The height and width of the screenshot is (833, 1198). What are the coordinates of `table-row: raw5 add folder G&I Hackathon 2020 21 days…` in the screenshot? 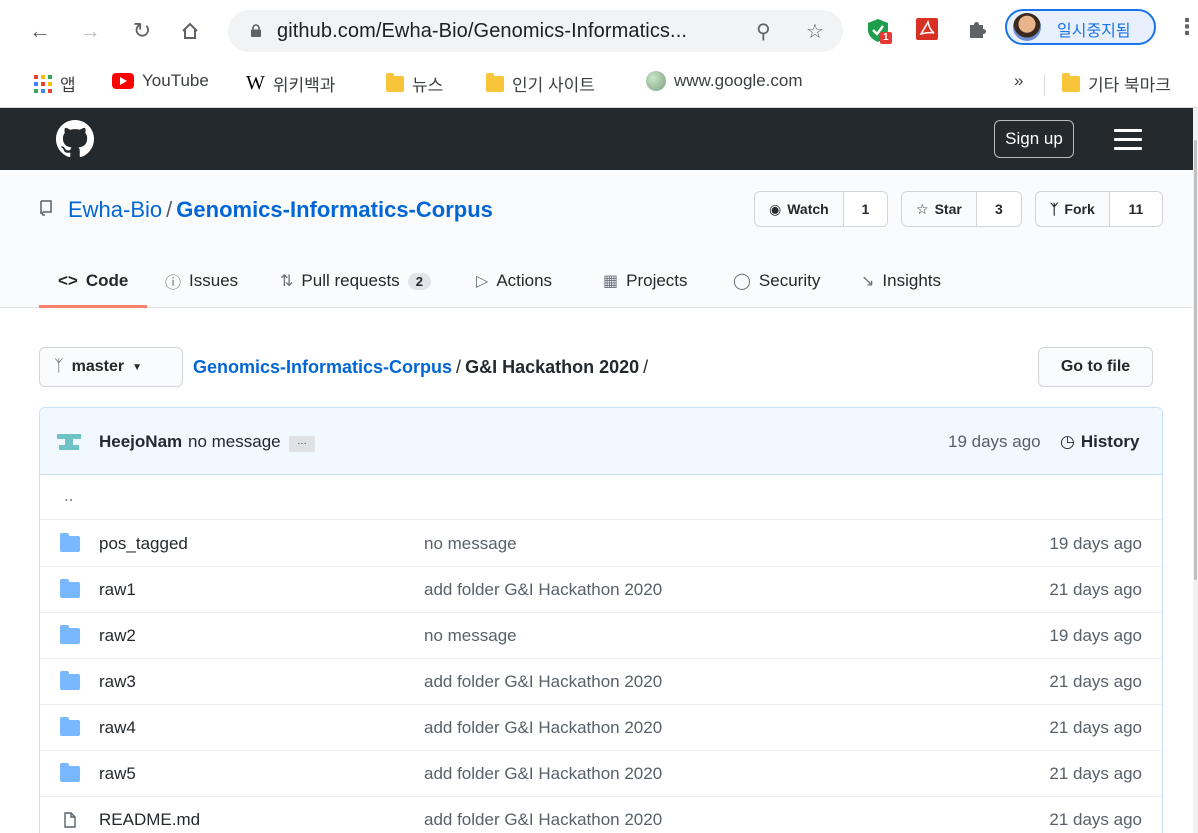 It's located at (601, 774).